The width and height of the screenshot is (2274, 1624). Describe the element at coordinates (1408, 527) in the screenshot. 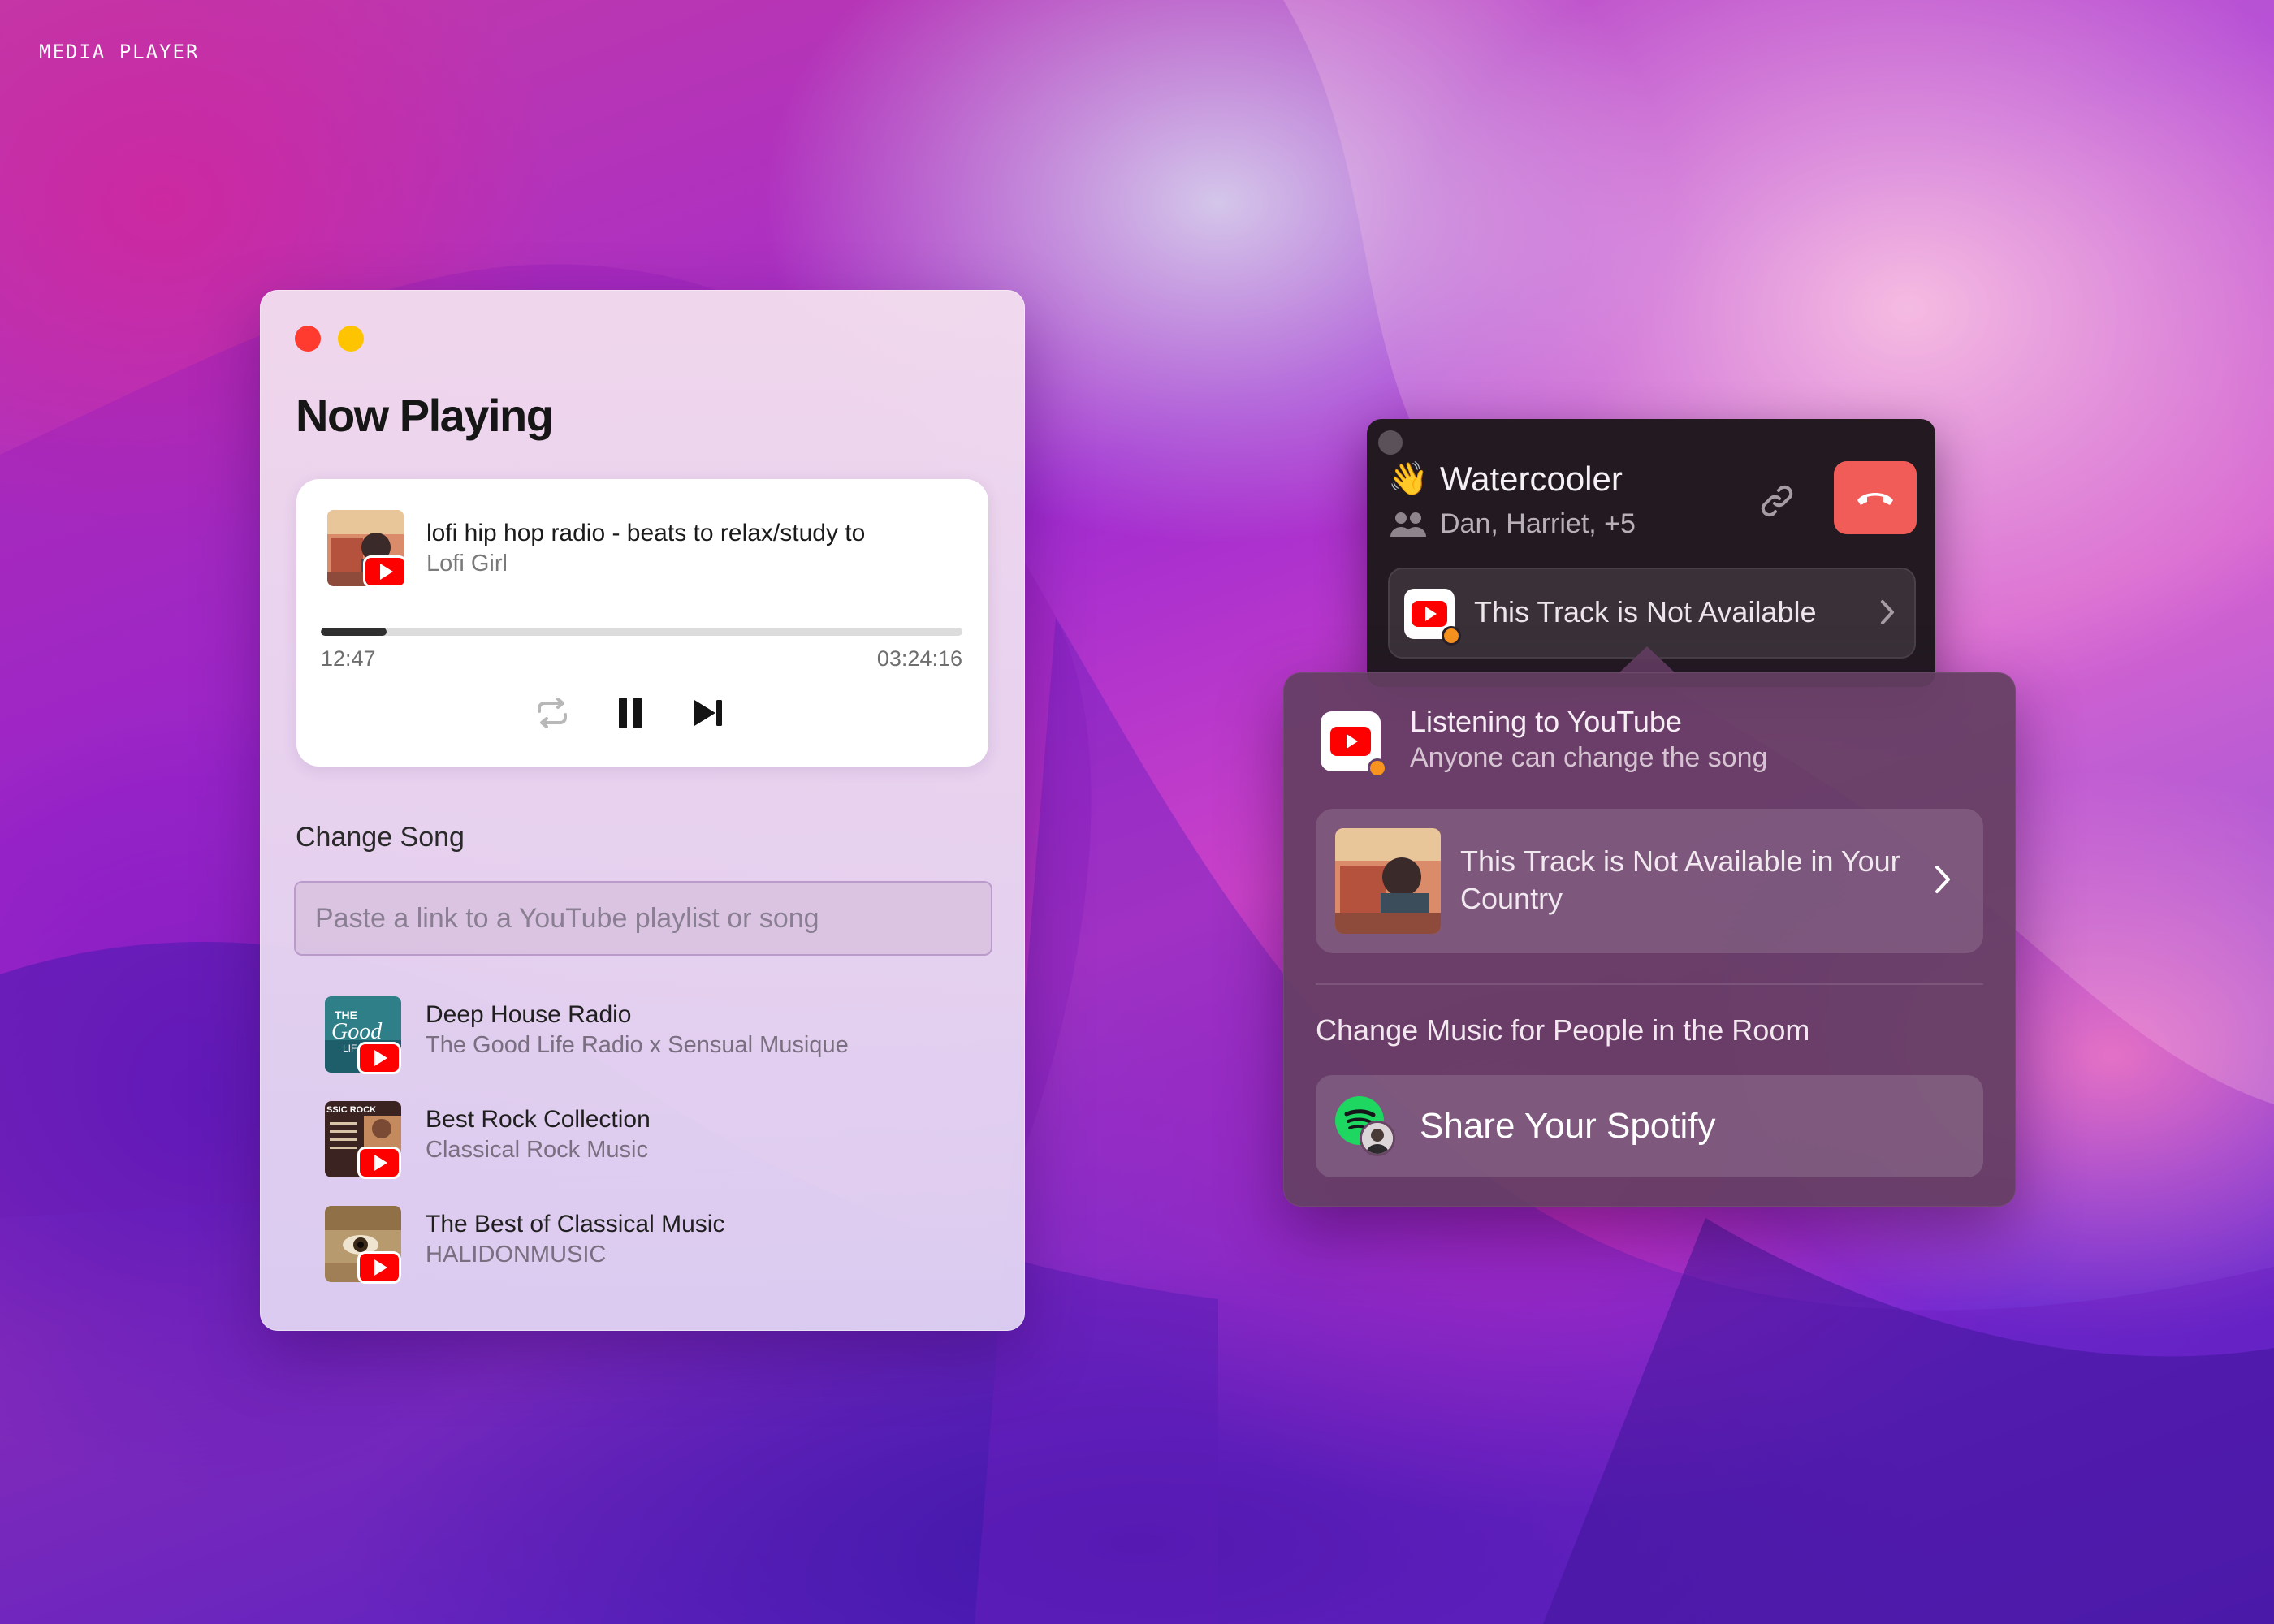

I see `people-icon` at that location.